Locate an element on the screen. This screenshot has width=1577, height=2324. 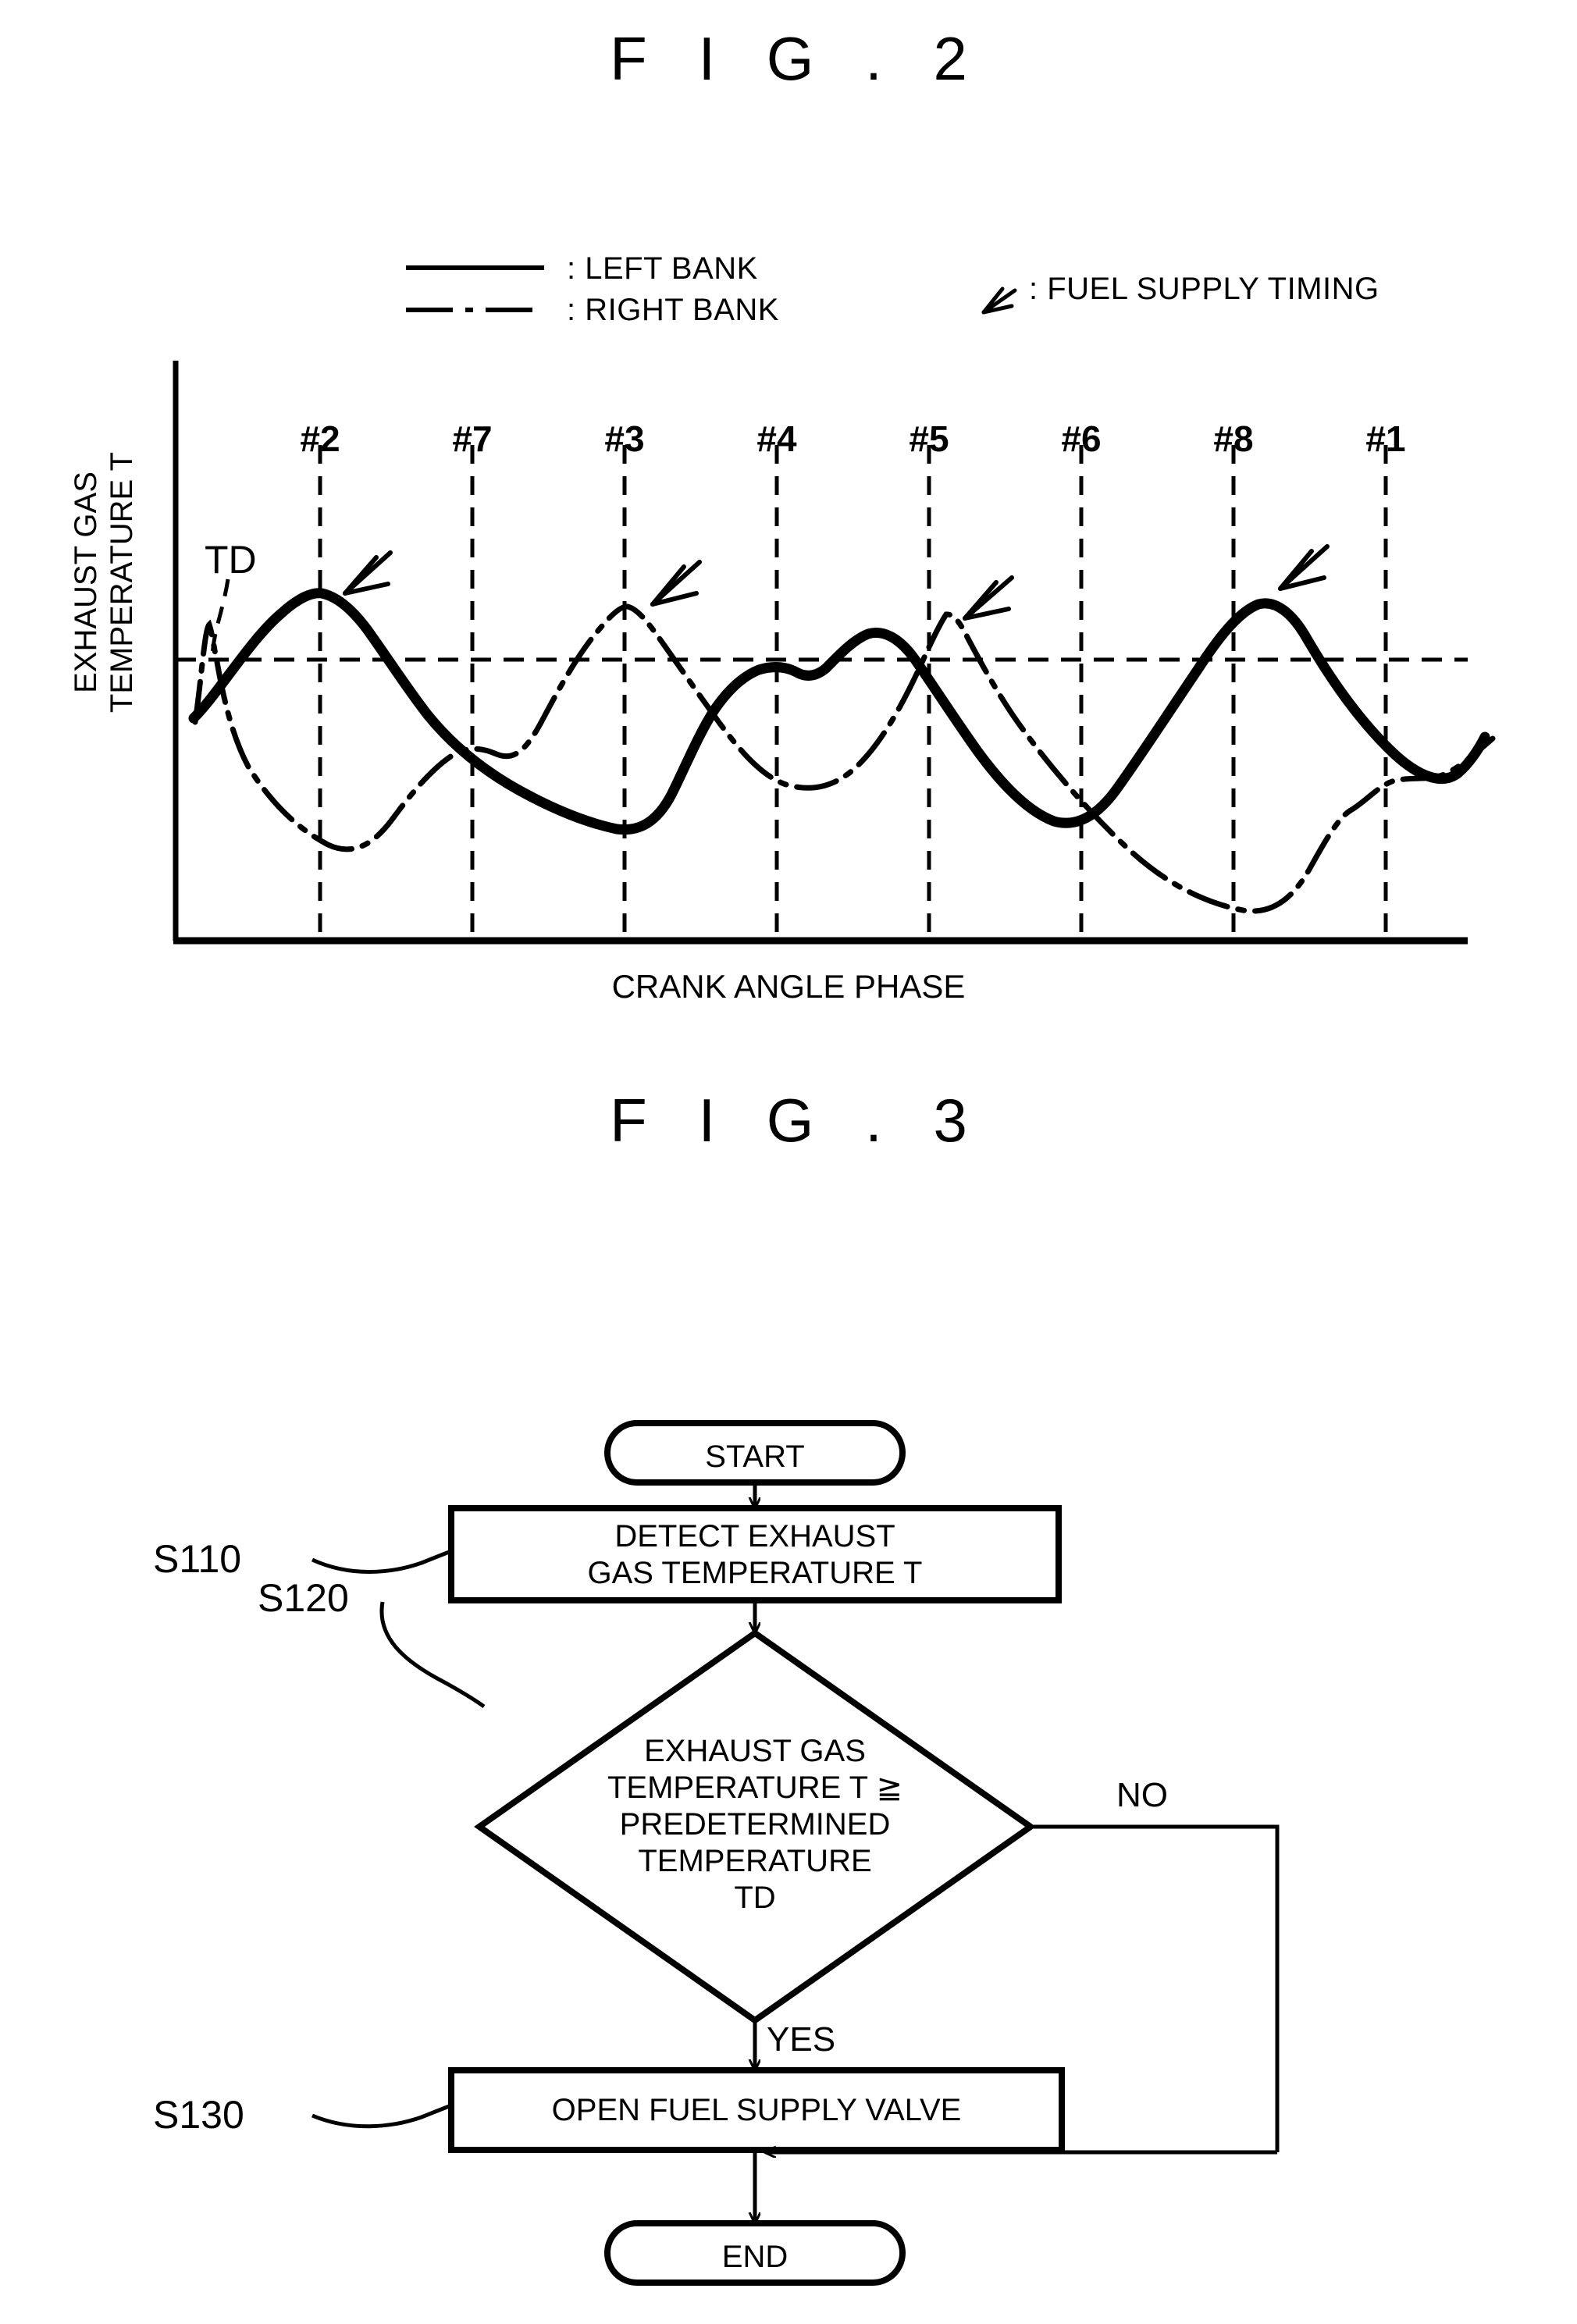
step-tag-s130: S130 is located at coordinates (198, 2115).